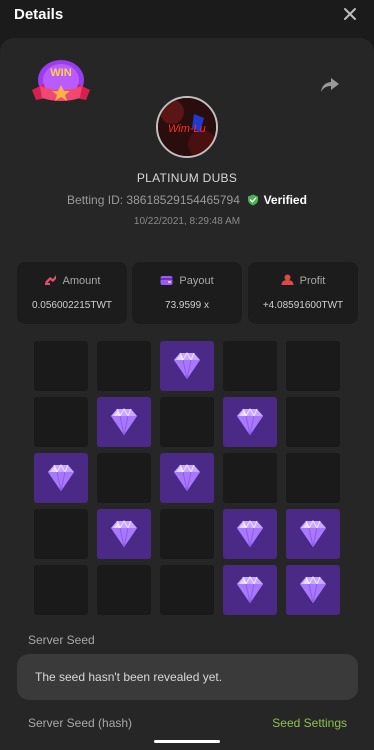  What do you see at coordinates (303, 293) in the screenshot?
I see `stat-profit: Profit +4.08591600TWT` at bounding box center [303, 293].